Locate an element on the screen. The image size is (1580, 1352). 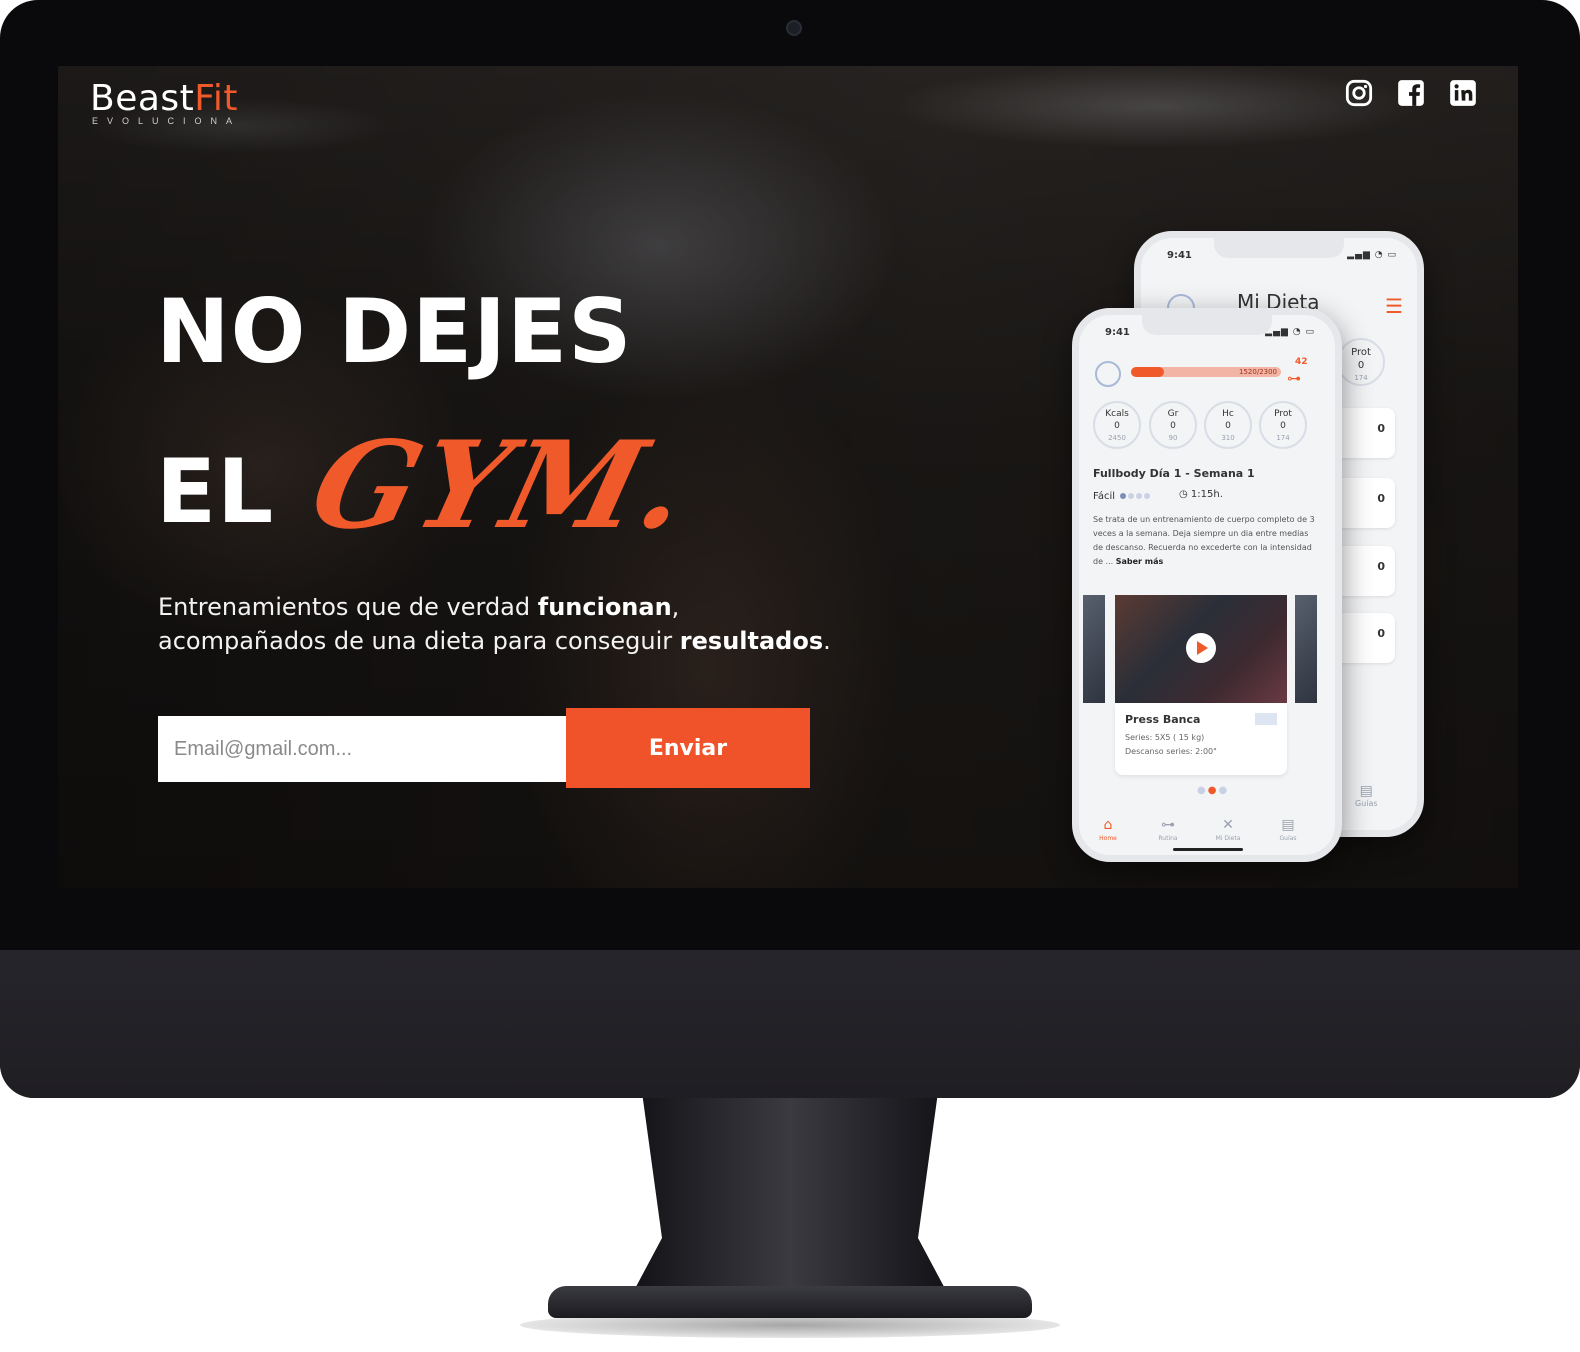
kcal-progress-bar: 1520/2300 is located at coordinates (1206, 372).